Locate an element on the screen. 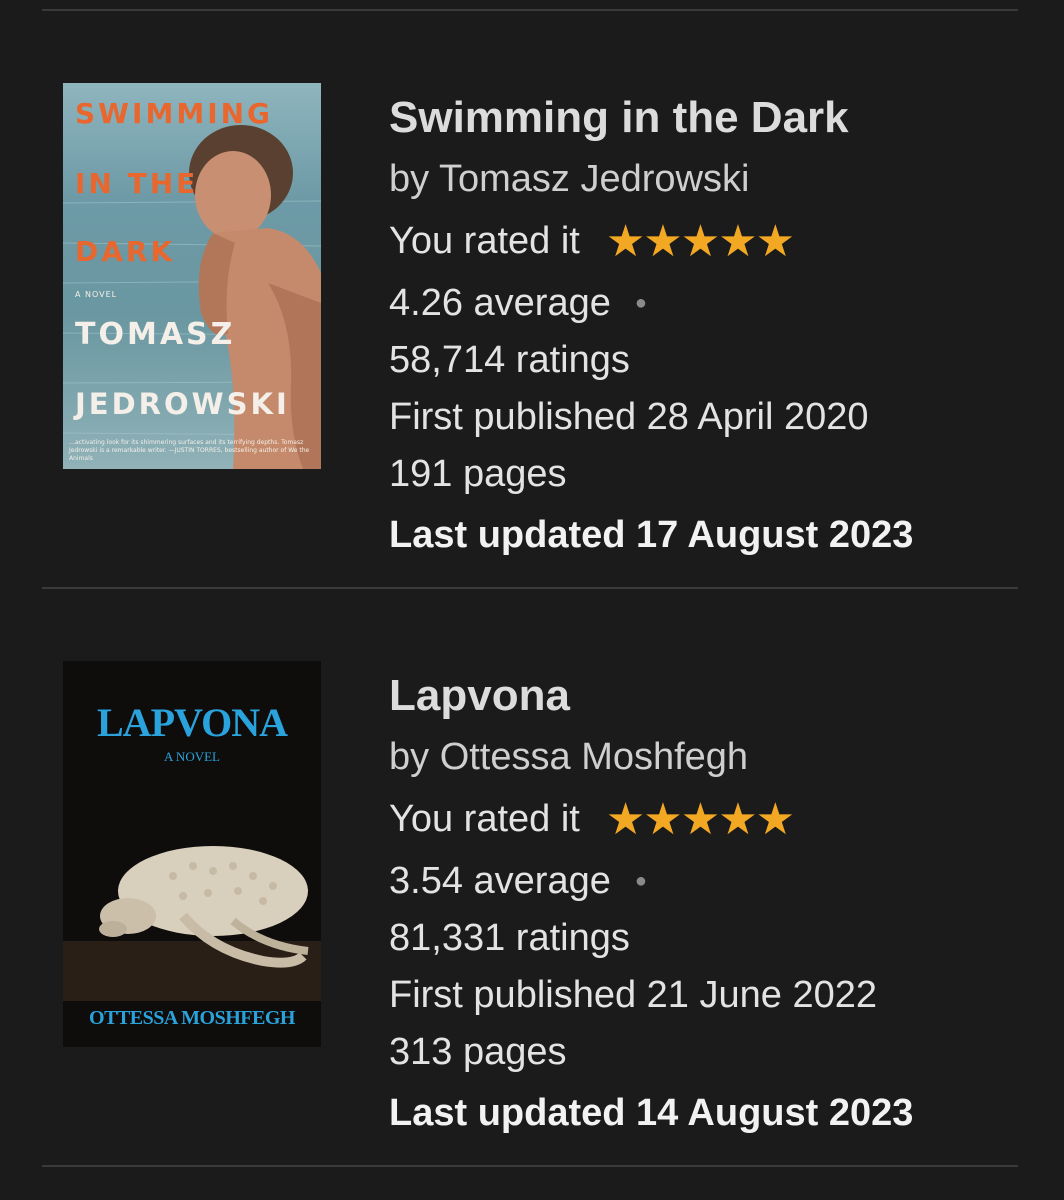 This screenshot has width=1064, height=1200. cover-author-line: TOMASZ is located at coordinates (155, 334).